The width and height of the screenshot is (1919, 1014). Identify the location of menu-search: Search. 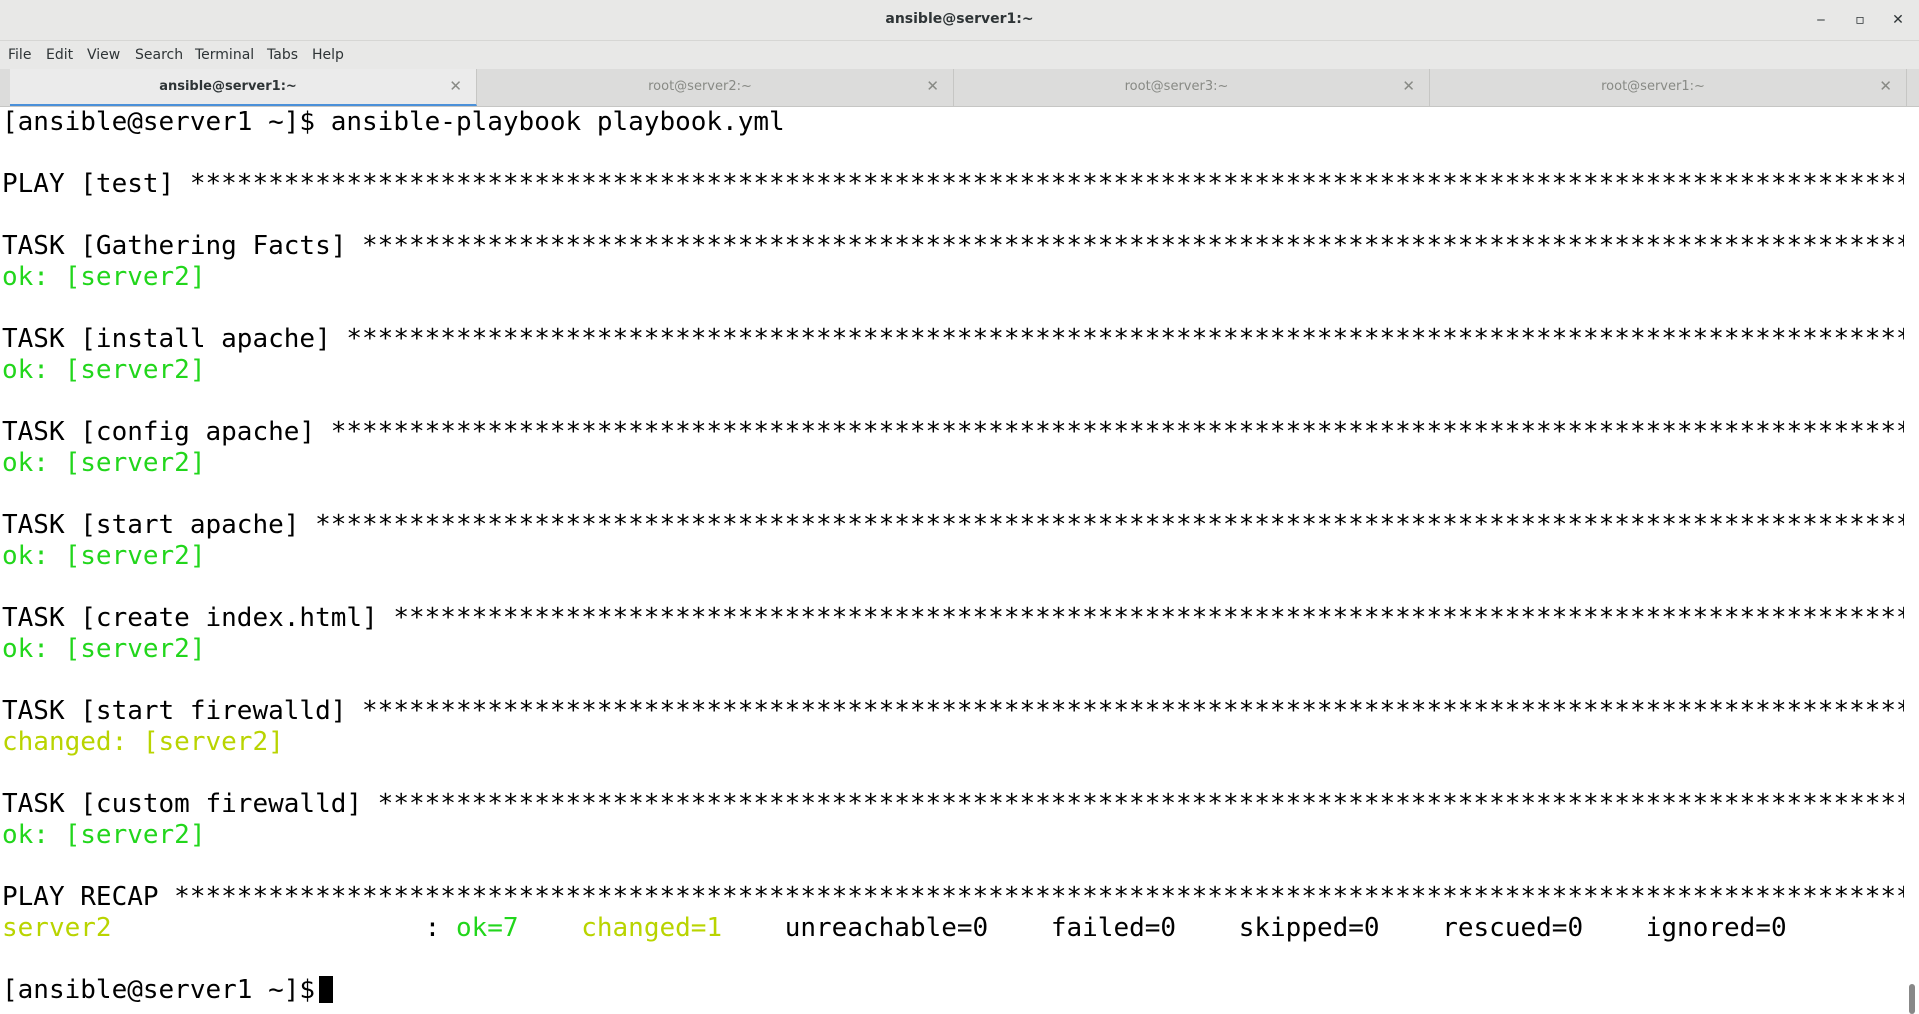
(159, 55).